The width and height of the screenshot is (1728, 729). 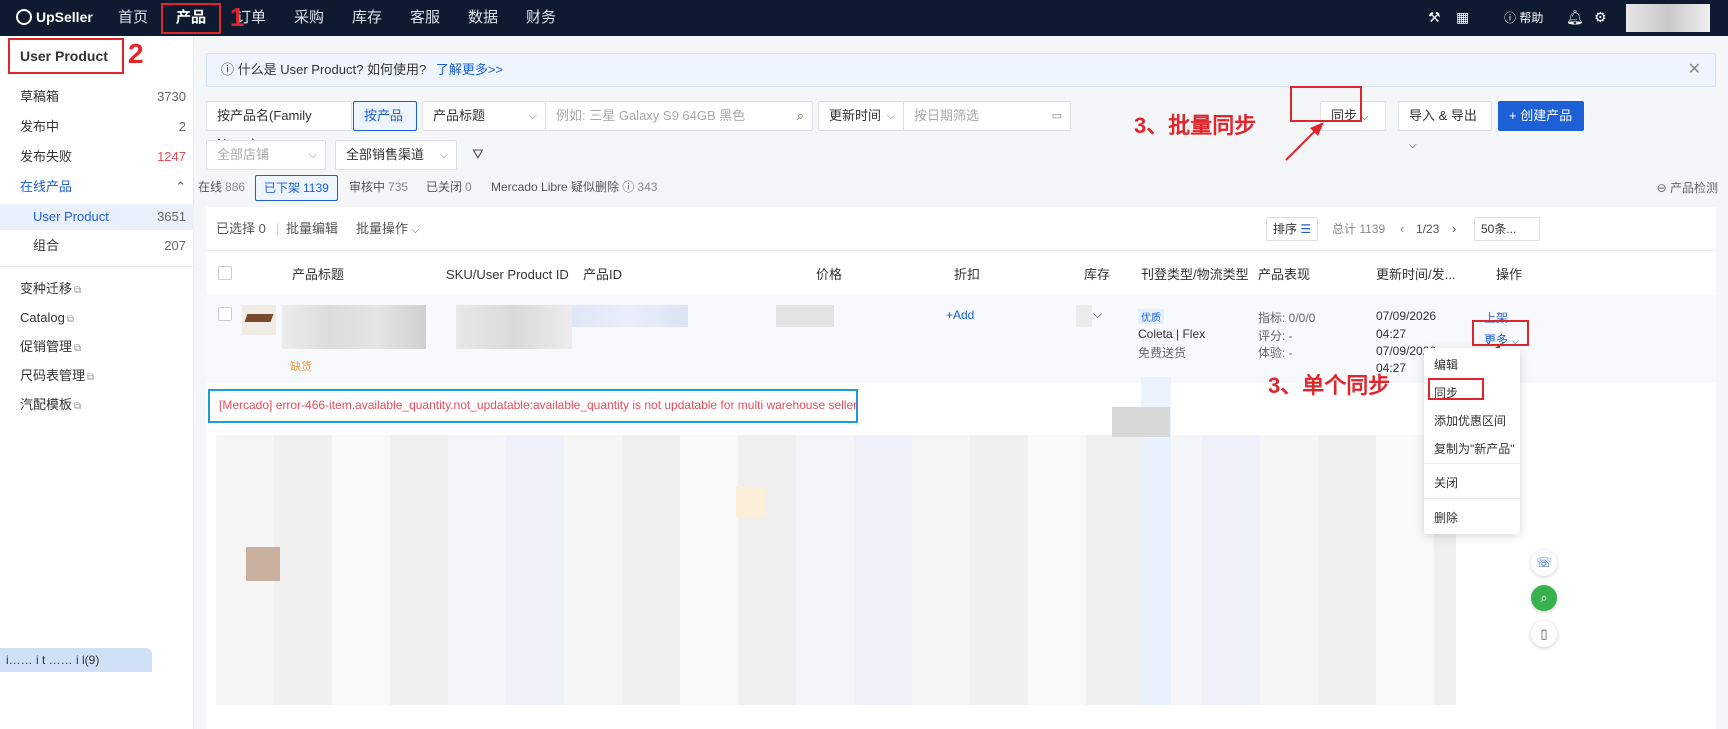 What do you see at coordinates (396, 155) in the screenshot?
I see `channel-select: 全部销售渠道 ⌵` at bounding box center [396, 155].